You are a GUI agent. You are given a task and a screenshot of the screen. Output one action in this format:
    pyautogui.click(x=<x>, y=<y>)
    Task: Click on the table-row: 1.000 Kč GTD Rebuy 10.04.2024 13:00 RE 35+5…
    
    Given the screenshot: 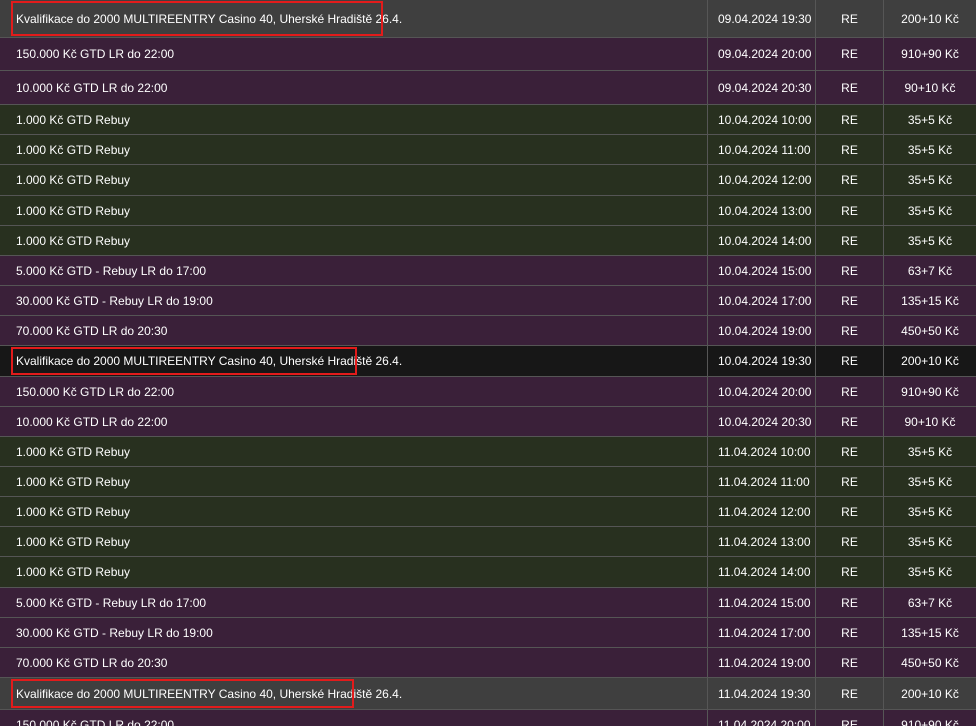 What is the action you would take?
    pyautogui.click(x=488, y=211)
    